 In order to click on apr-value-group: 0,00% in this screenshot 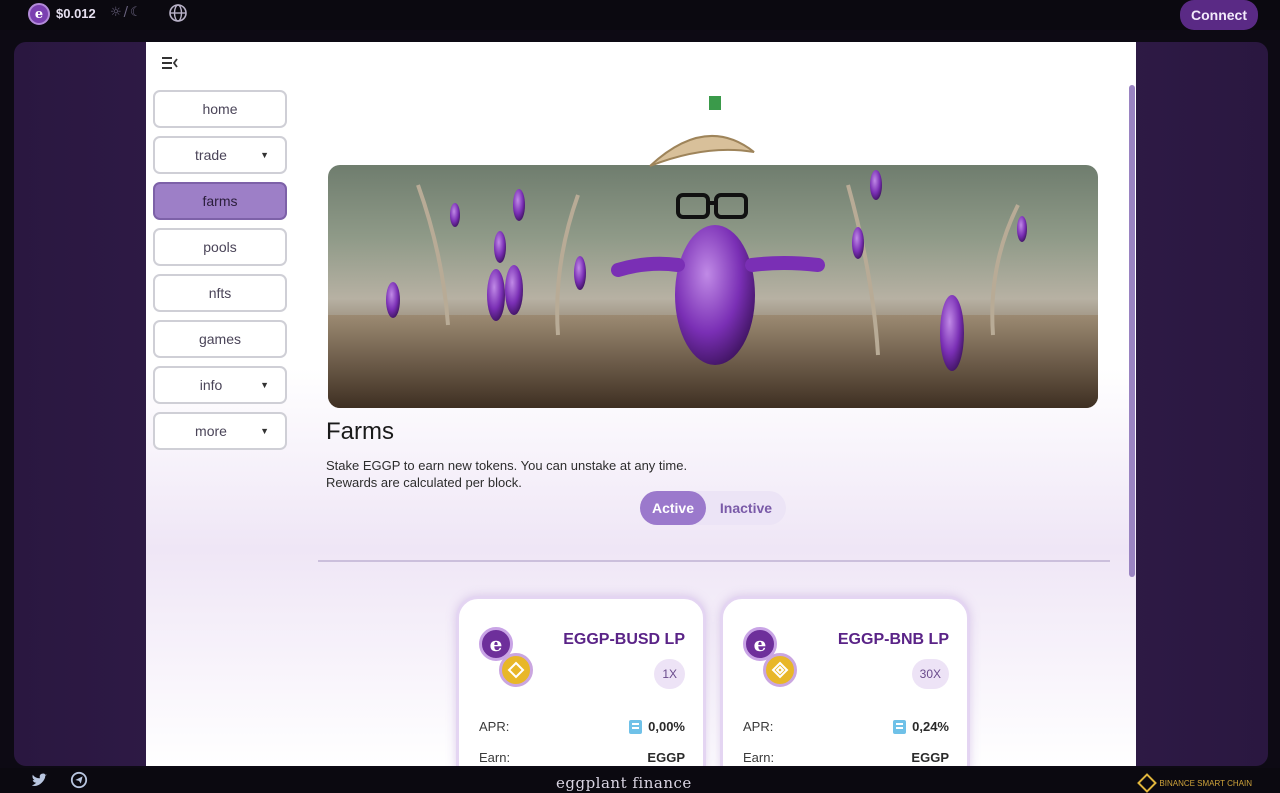, I will do `click(657, 726)`.